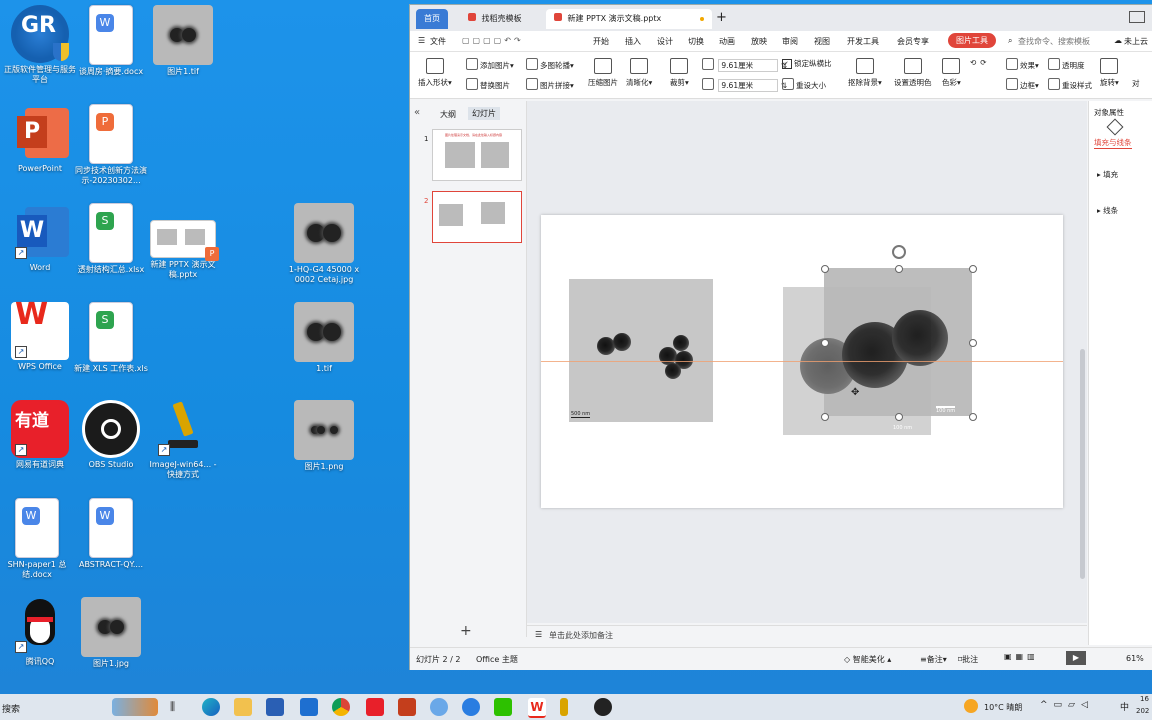  What do you see at coordinates (1067, 705) in the screenshot?
I see `tray-icons: ^▭▱◁` at bounding box center [1067, 705].